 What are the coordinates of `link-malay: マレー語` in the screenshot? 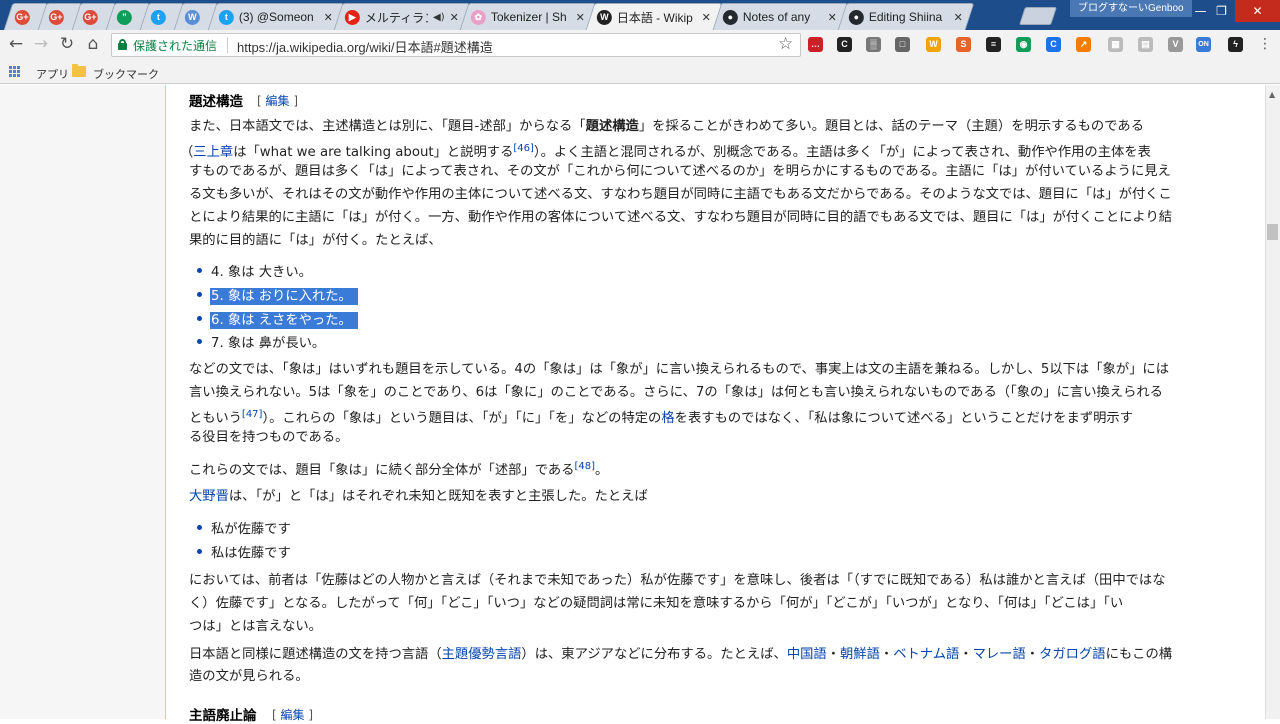 It's located at (999, 654).